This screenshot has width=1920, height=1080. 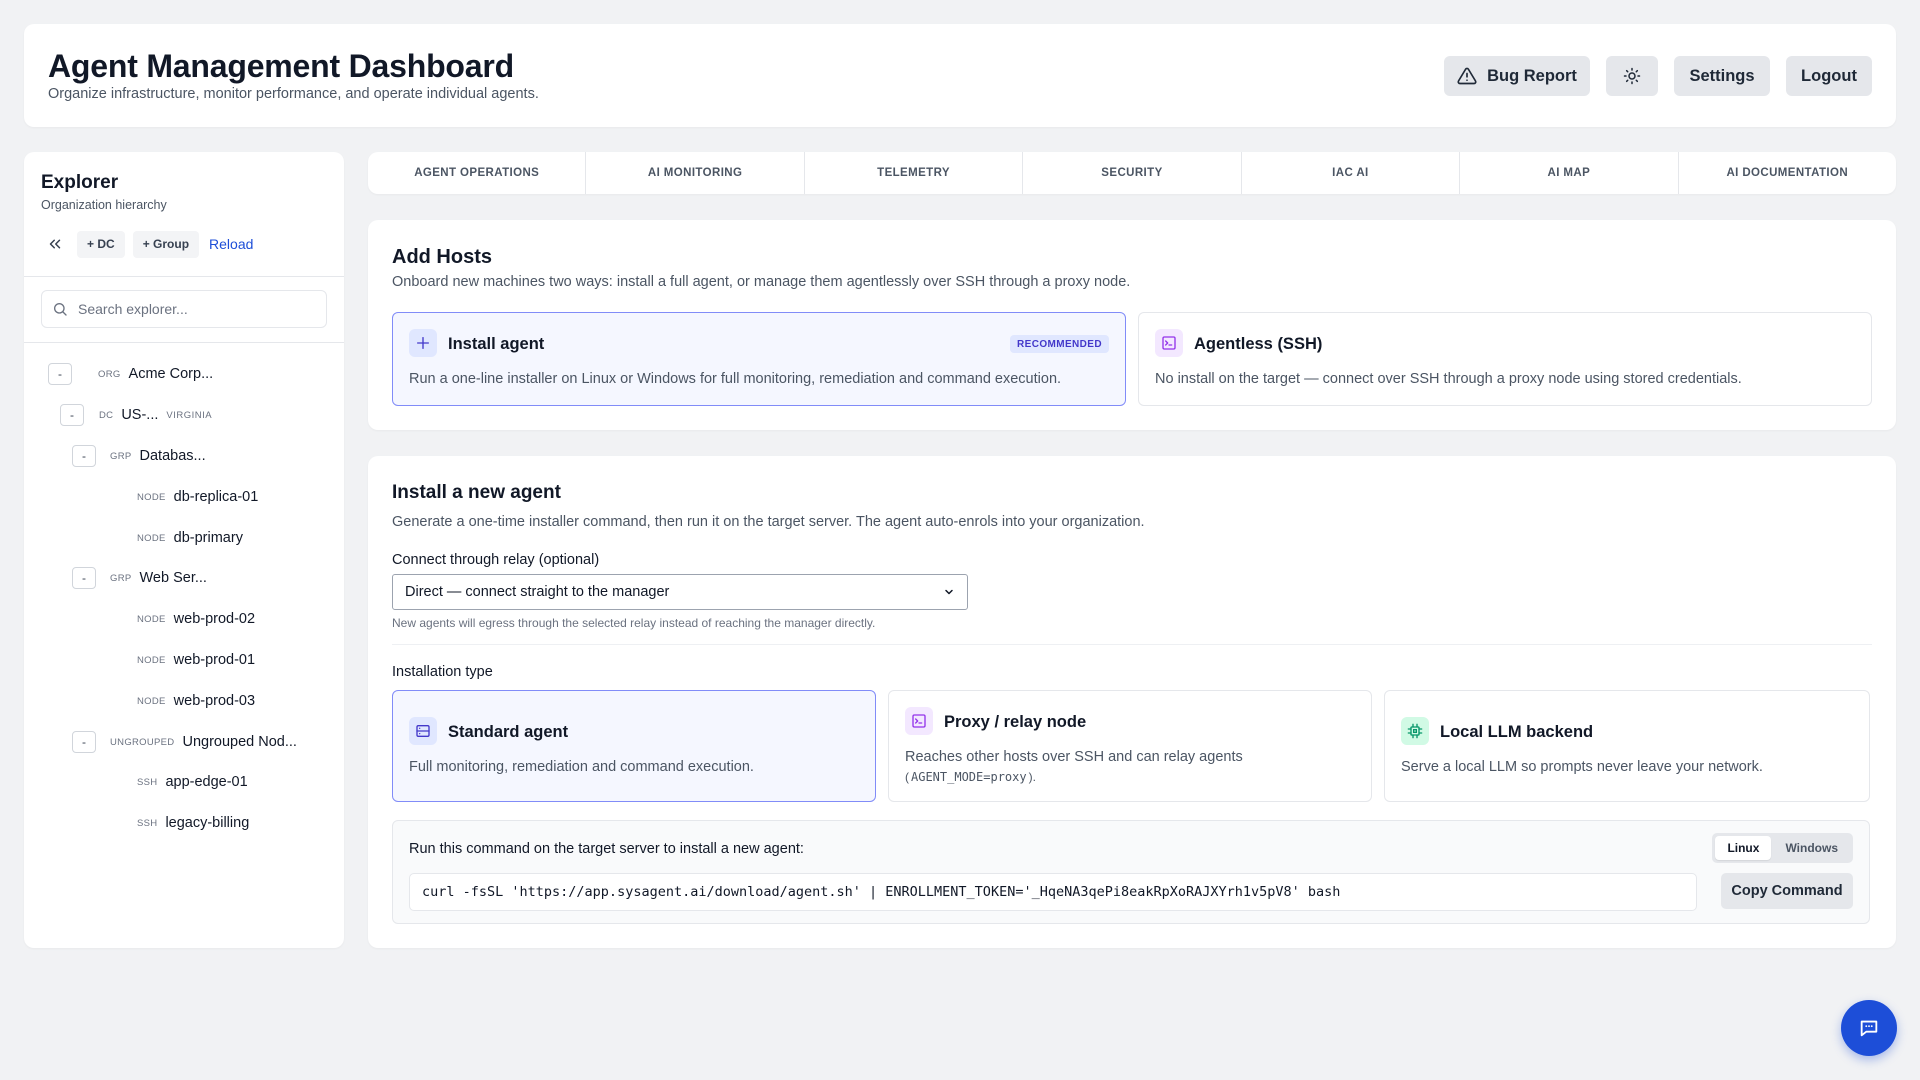 What do you see at coordinates (1351, 173) in the screenshot?
I see `tab-iac-ai: IAC AI` at bounding box center [1351, 173].